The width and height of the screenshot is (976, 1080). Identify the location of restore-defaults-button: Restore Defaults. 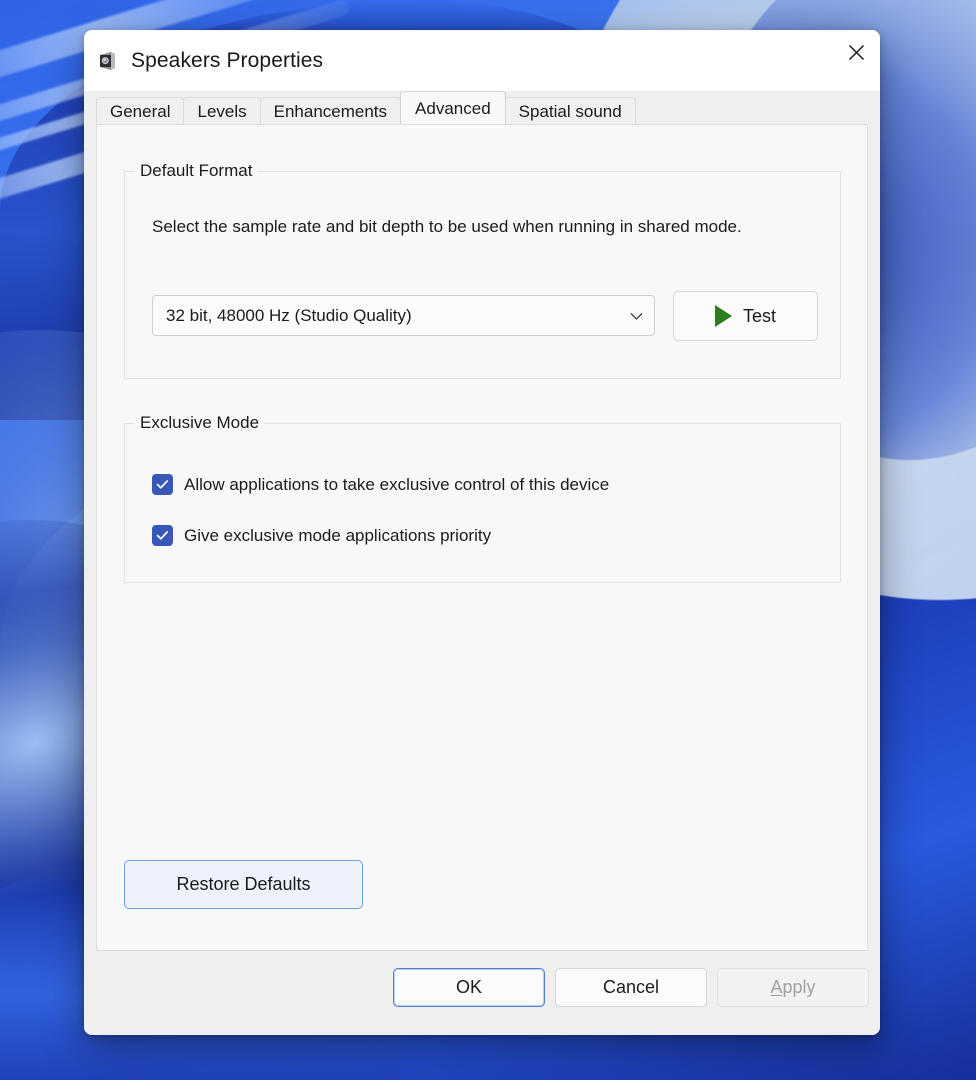
(243, 884).